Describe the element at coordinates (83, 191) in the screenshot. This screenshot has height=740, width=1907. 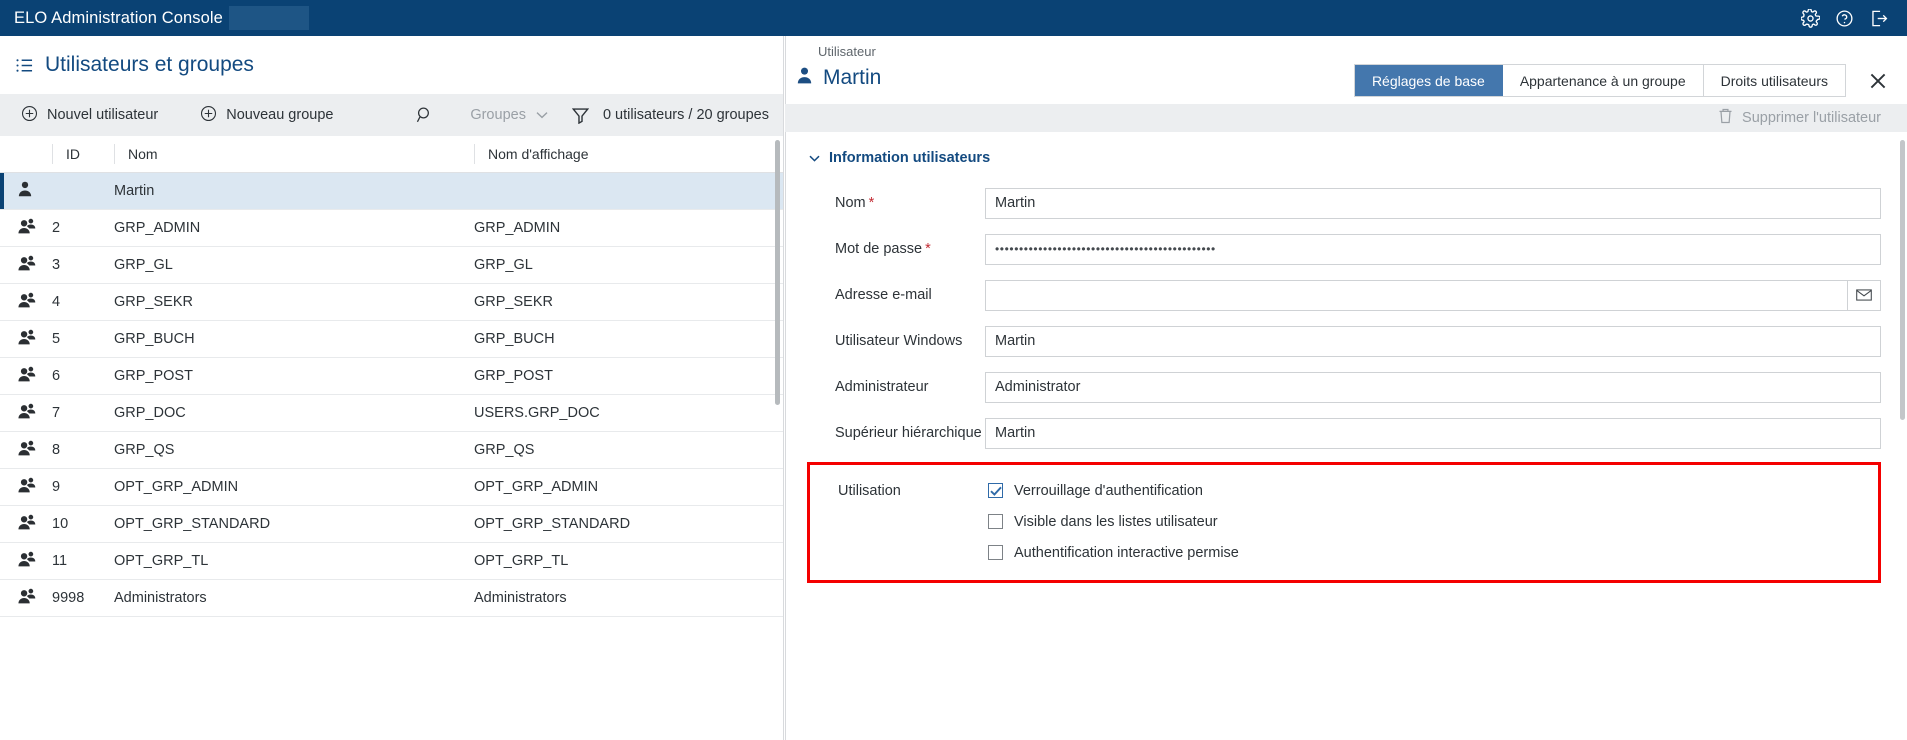
I see `cell-id` at that location.